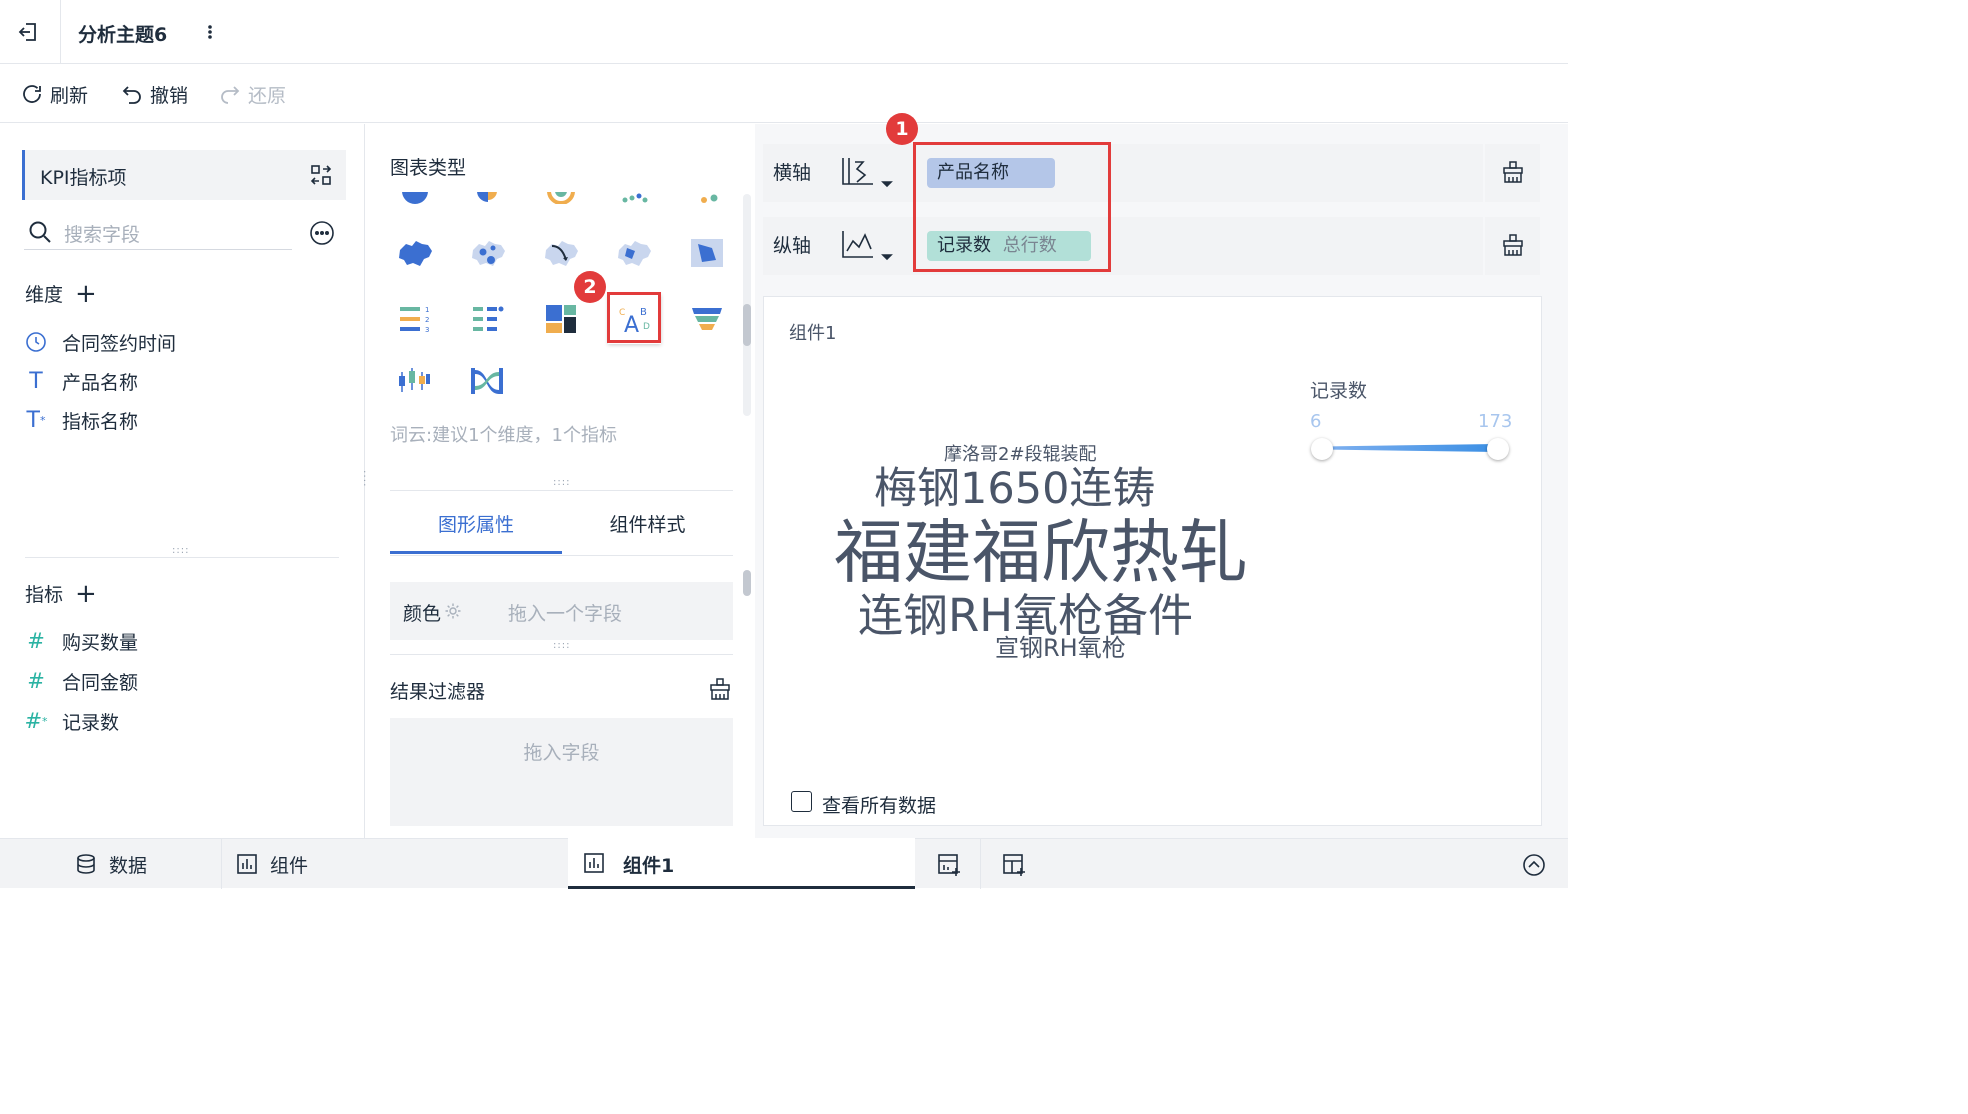  What do you see at coordinates (720, 689) in the screenshot?
I see `filter-brush-icon` at bounding box center [720, 689].